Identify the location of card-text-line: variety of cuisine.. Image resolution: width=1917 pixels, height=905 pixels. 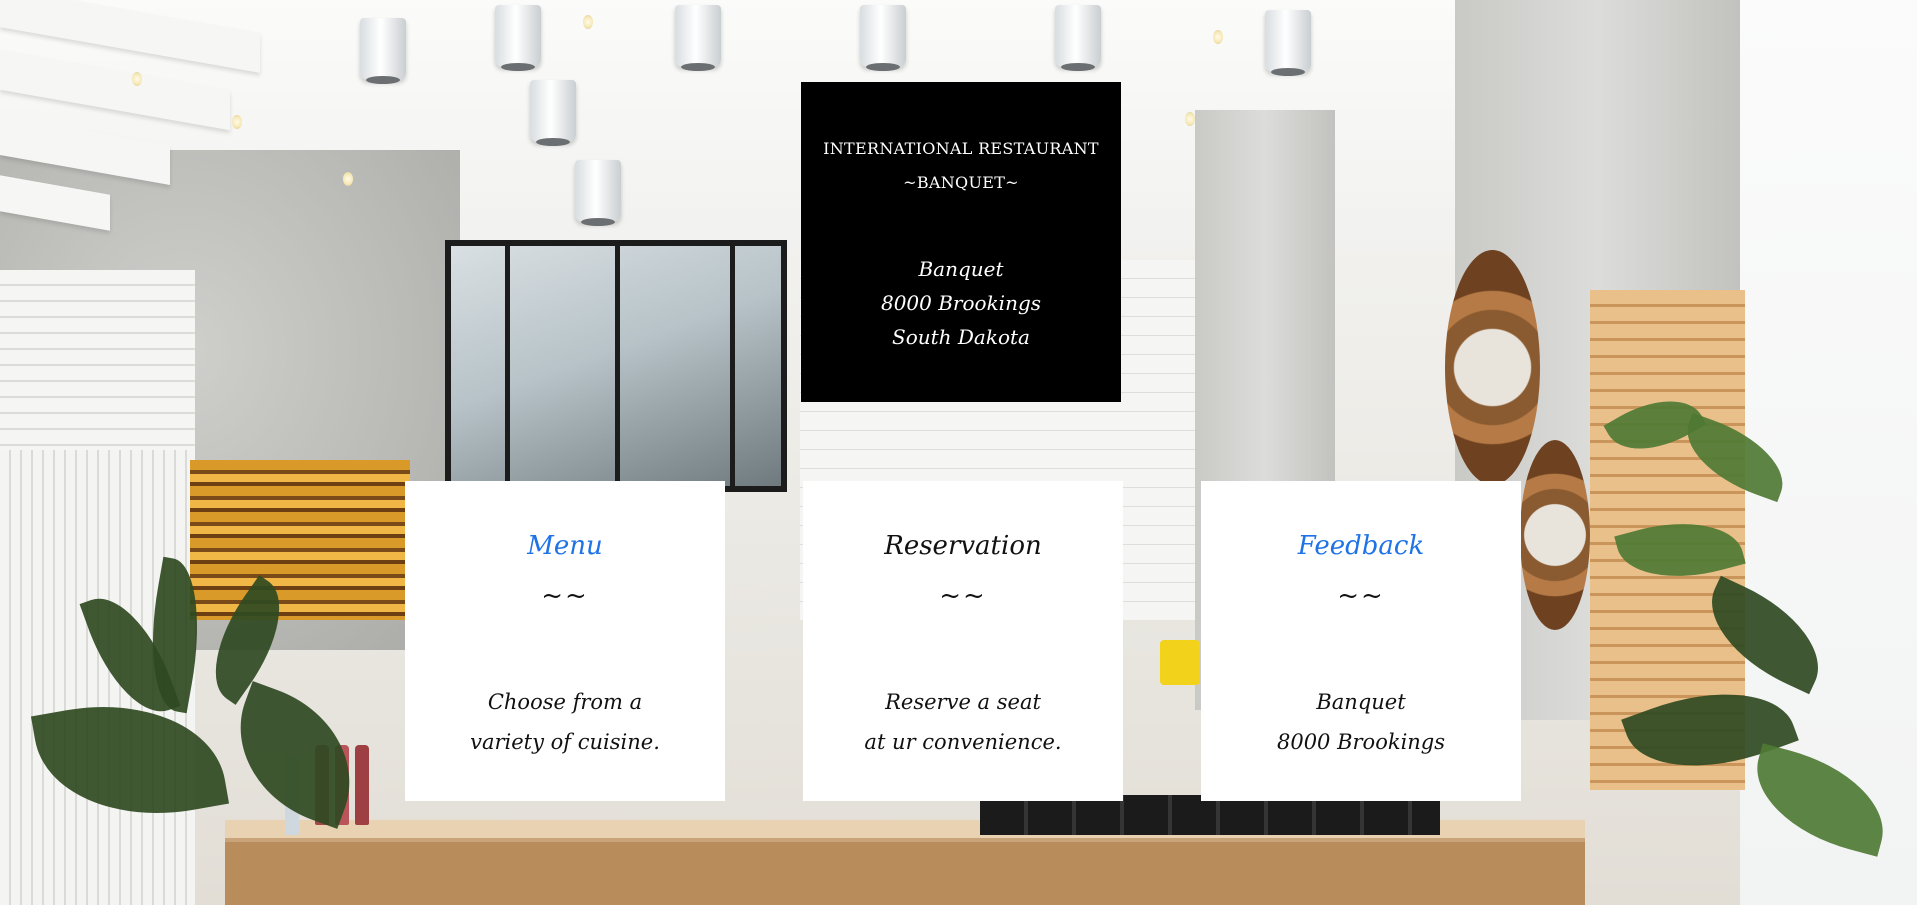
(565, 742).